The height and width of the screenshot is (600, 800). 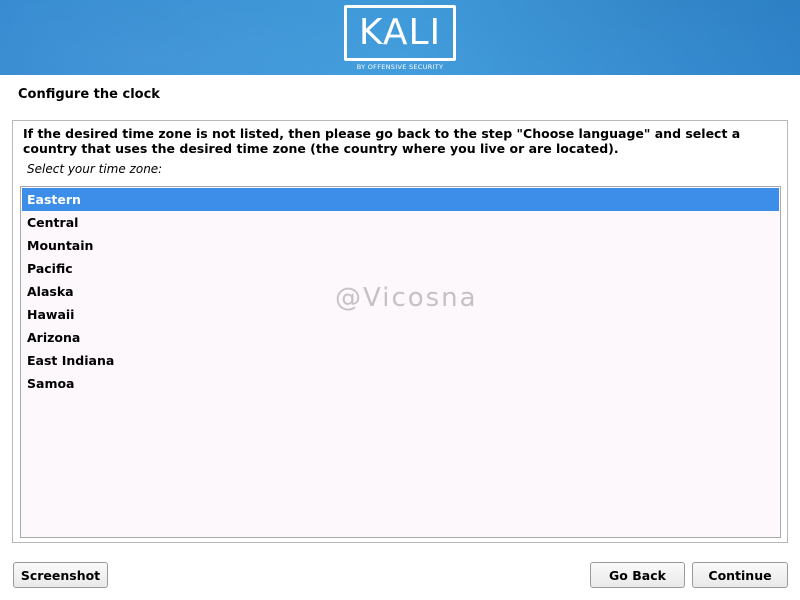 I want to click on timezone-prompt: Select your time zone:, so click(x=95, y=169).